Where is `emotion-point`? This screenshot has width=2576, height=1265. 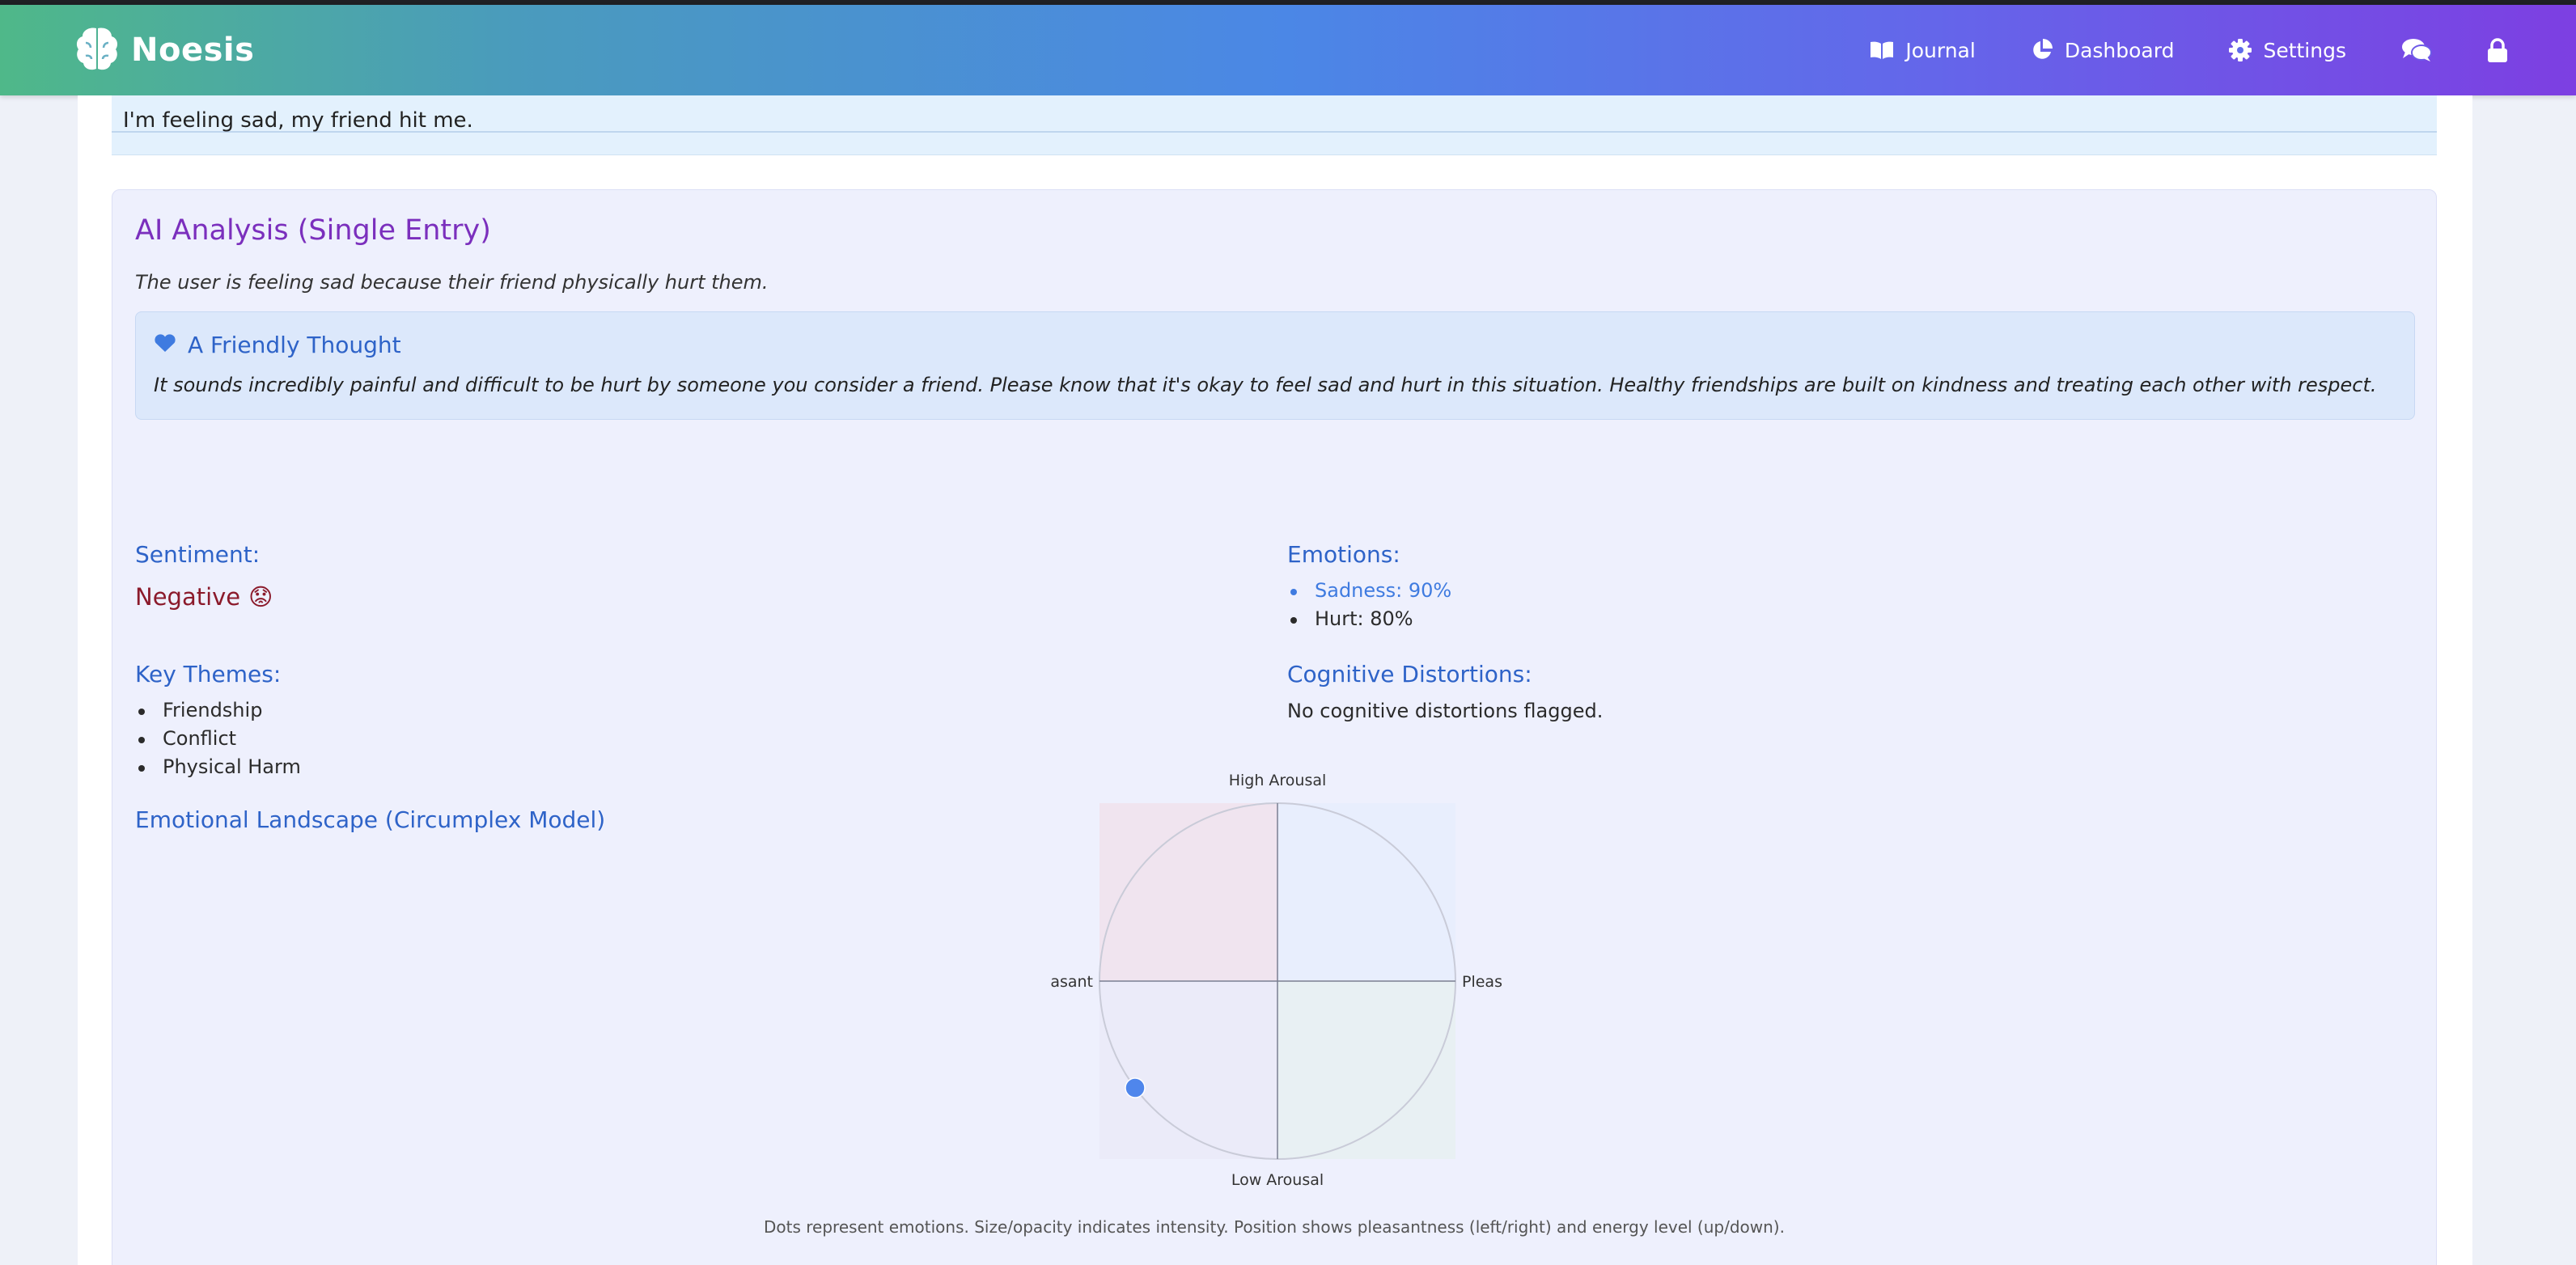
emotion-point is located at coordinates (1135, 1087).